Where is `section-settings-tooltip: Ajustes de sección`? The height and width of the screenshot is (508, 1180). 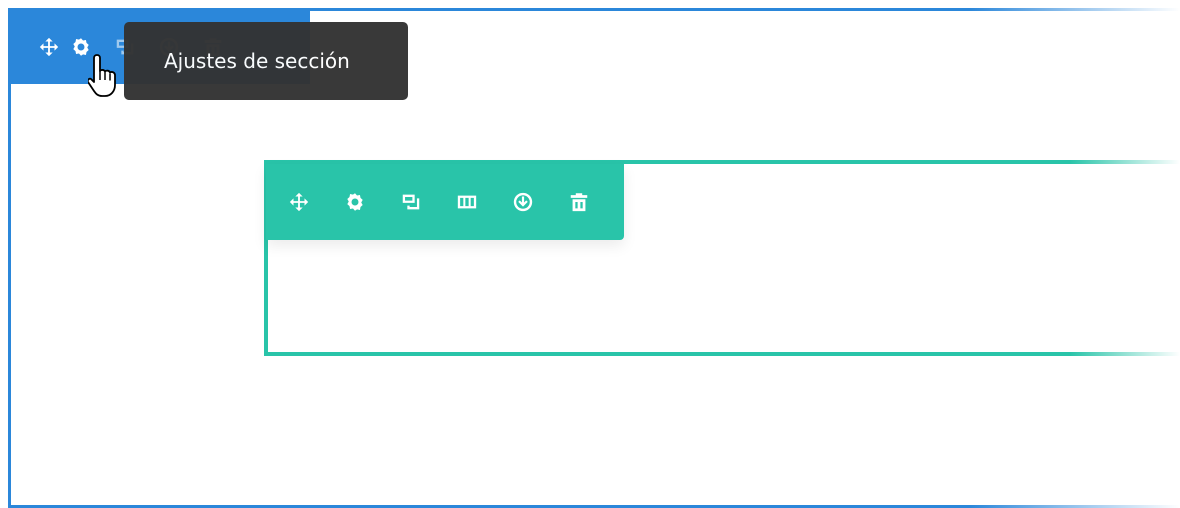 section-settings-tooltip: Ajustes de sección is located at coordinates (266, 61).